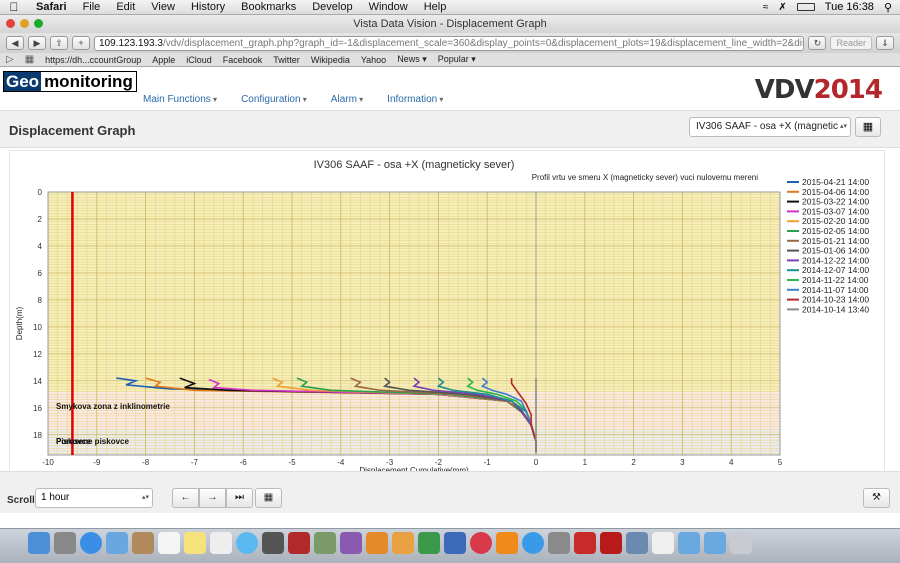  What do you see at coordinates (247, 543) in the screenshot?
I see `messages-icon` at bounding box center [247, 543].